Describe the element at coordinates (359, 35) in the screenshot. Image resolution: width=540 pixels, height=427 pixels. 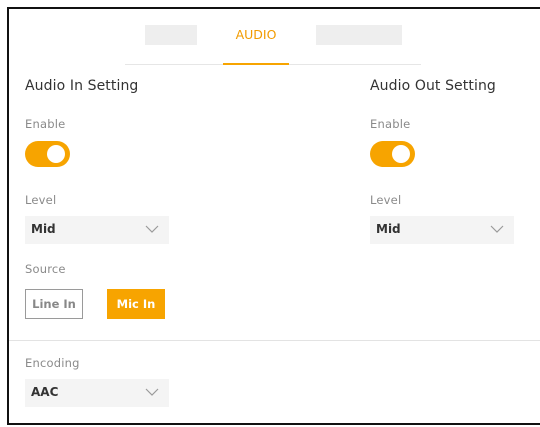
I see `tab-placeholder-right` at that location.